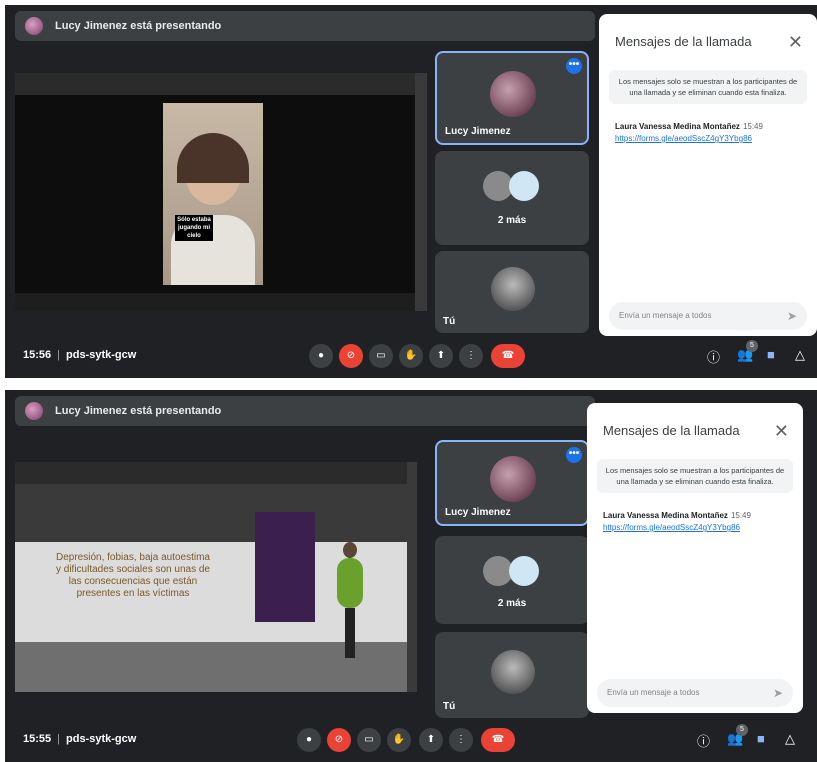 The height and width of the screenshot is (762, 817). I want to click on meeting-details: 15:56 | pds-sytk-gcw, so click(79, 355).